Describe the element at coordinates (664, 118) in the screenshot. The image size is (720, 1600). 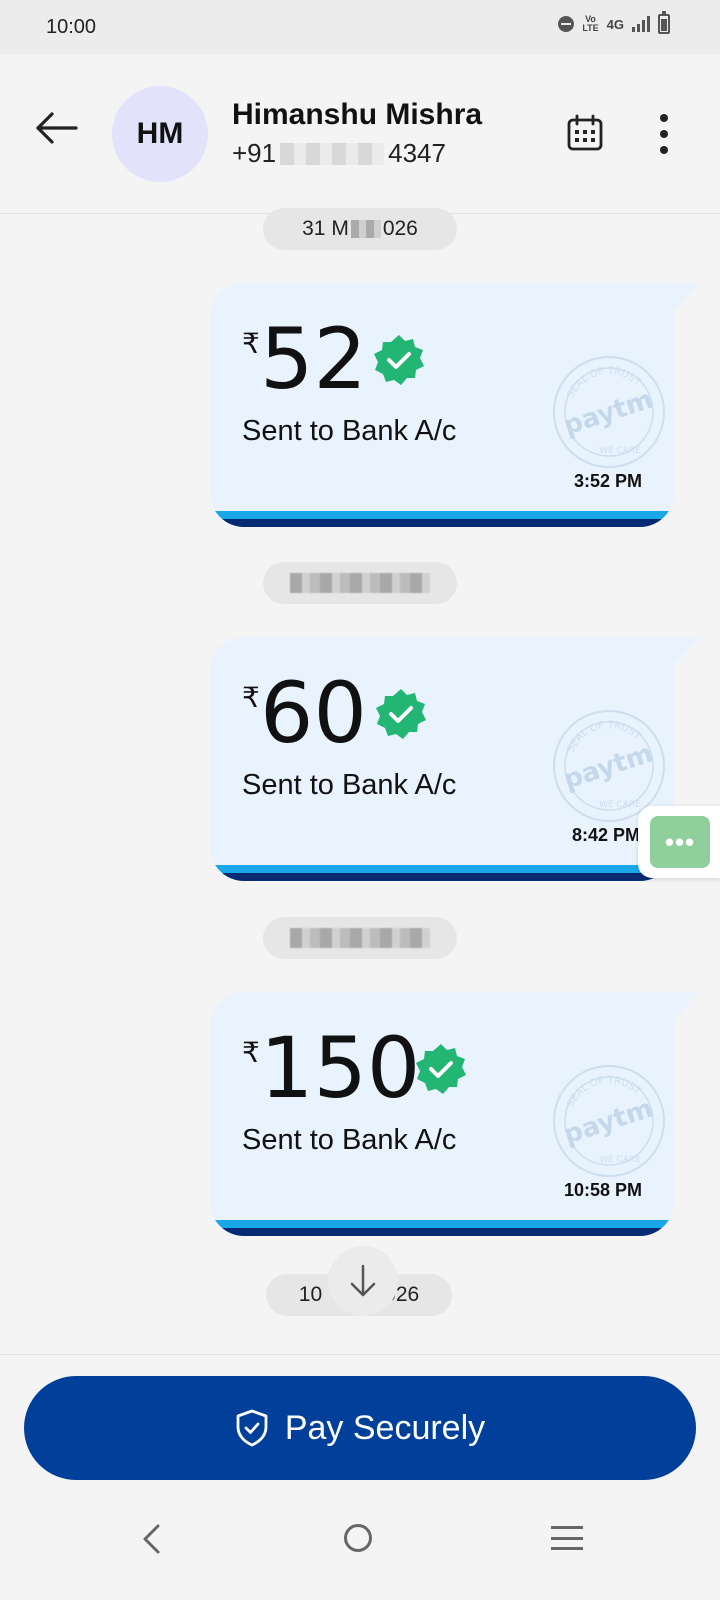
I see `more-vertical-icon` at that location.